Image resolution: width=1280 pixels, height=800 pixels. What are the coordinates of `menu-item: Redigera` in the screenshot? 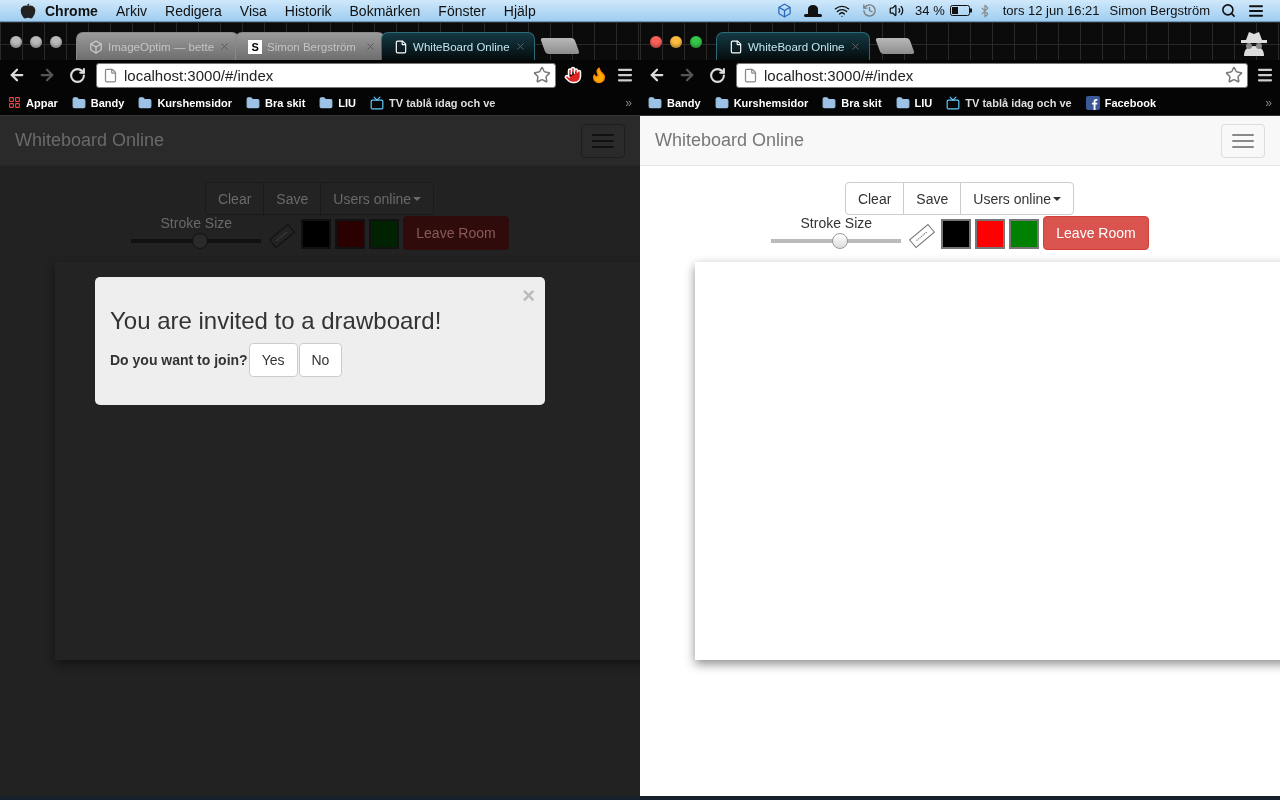 It's located at (193, 10).